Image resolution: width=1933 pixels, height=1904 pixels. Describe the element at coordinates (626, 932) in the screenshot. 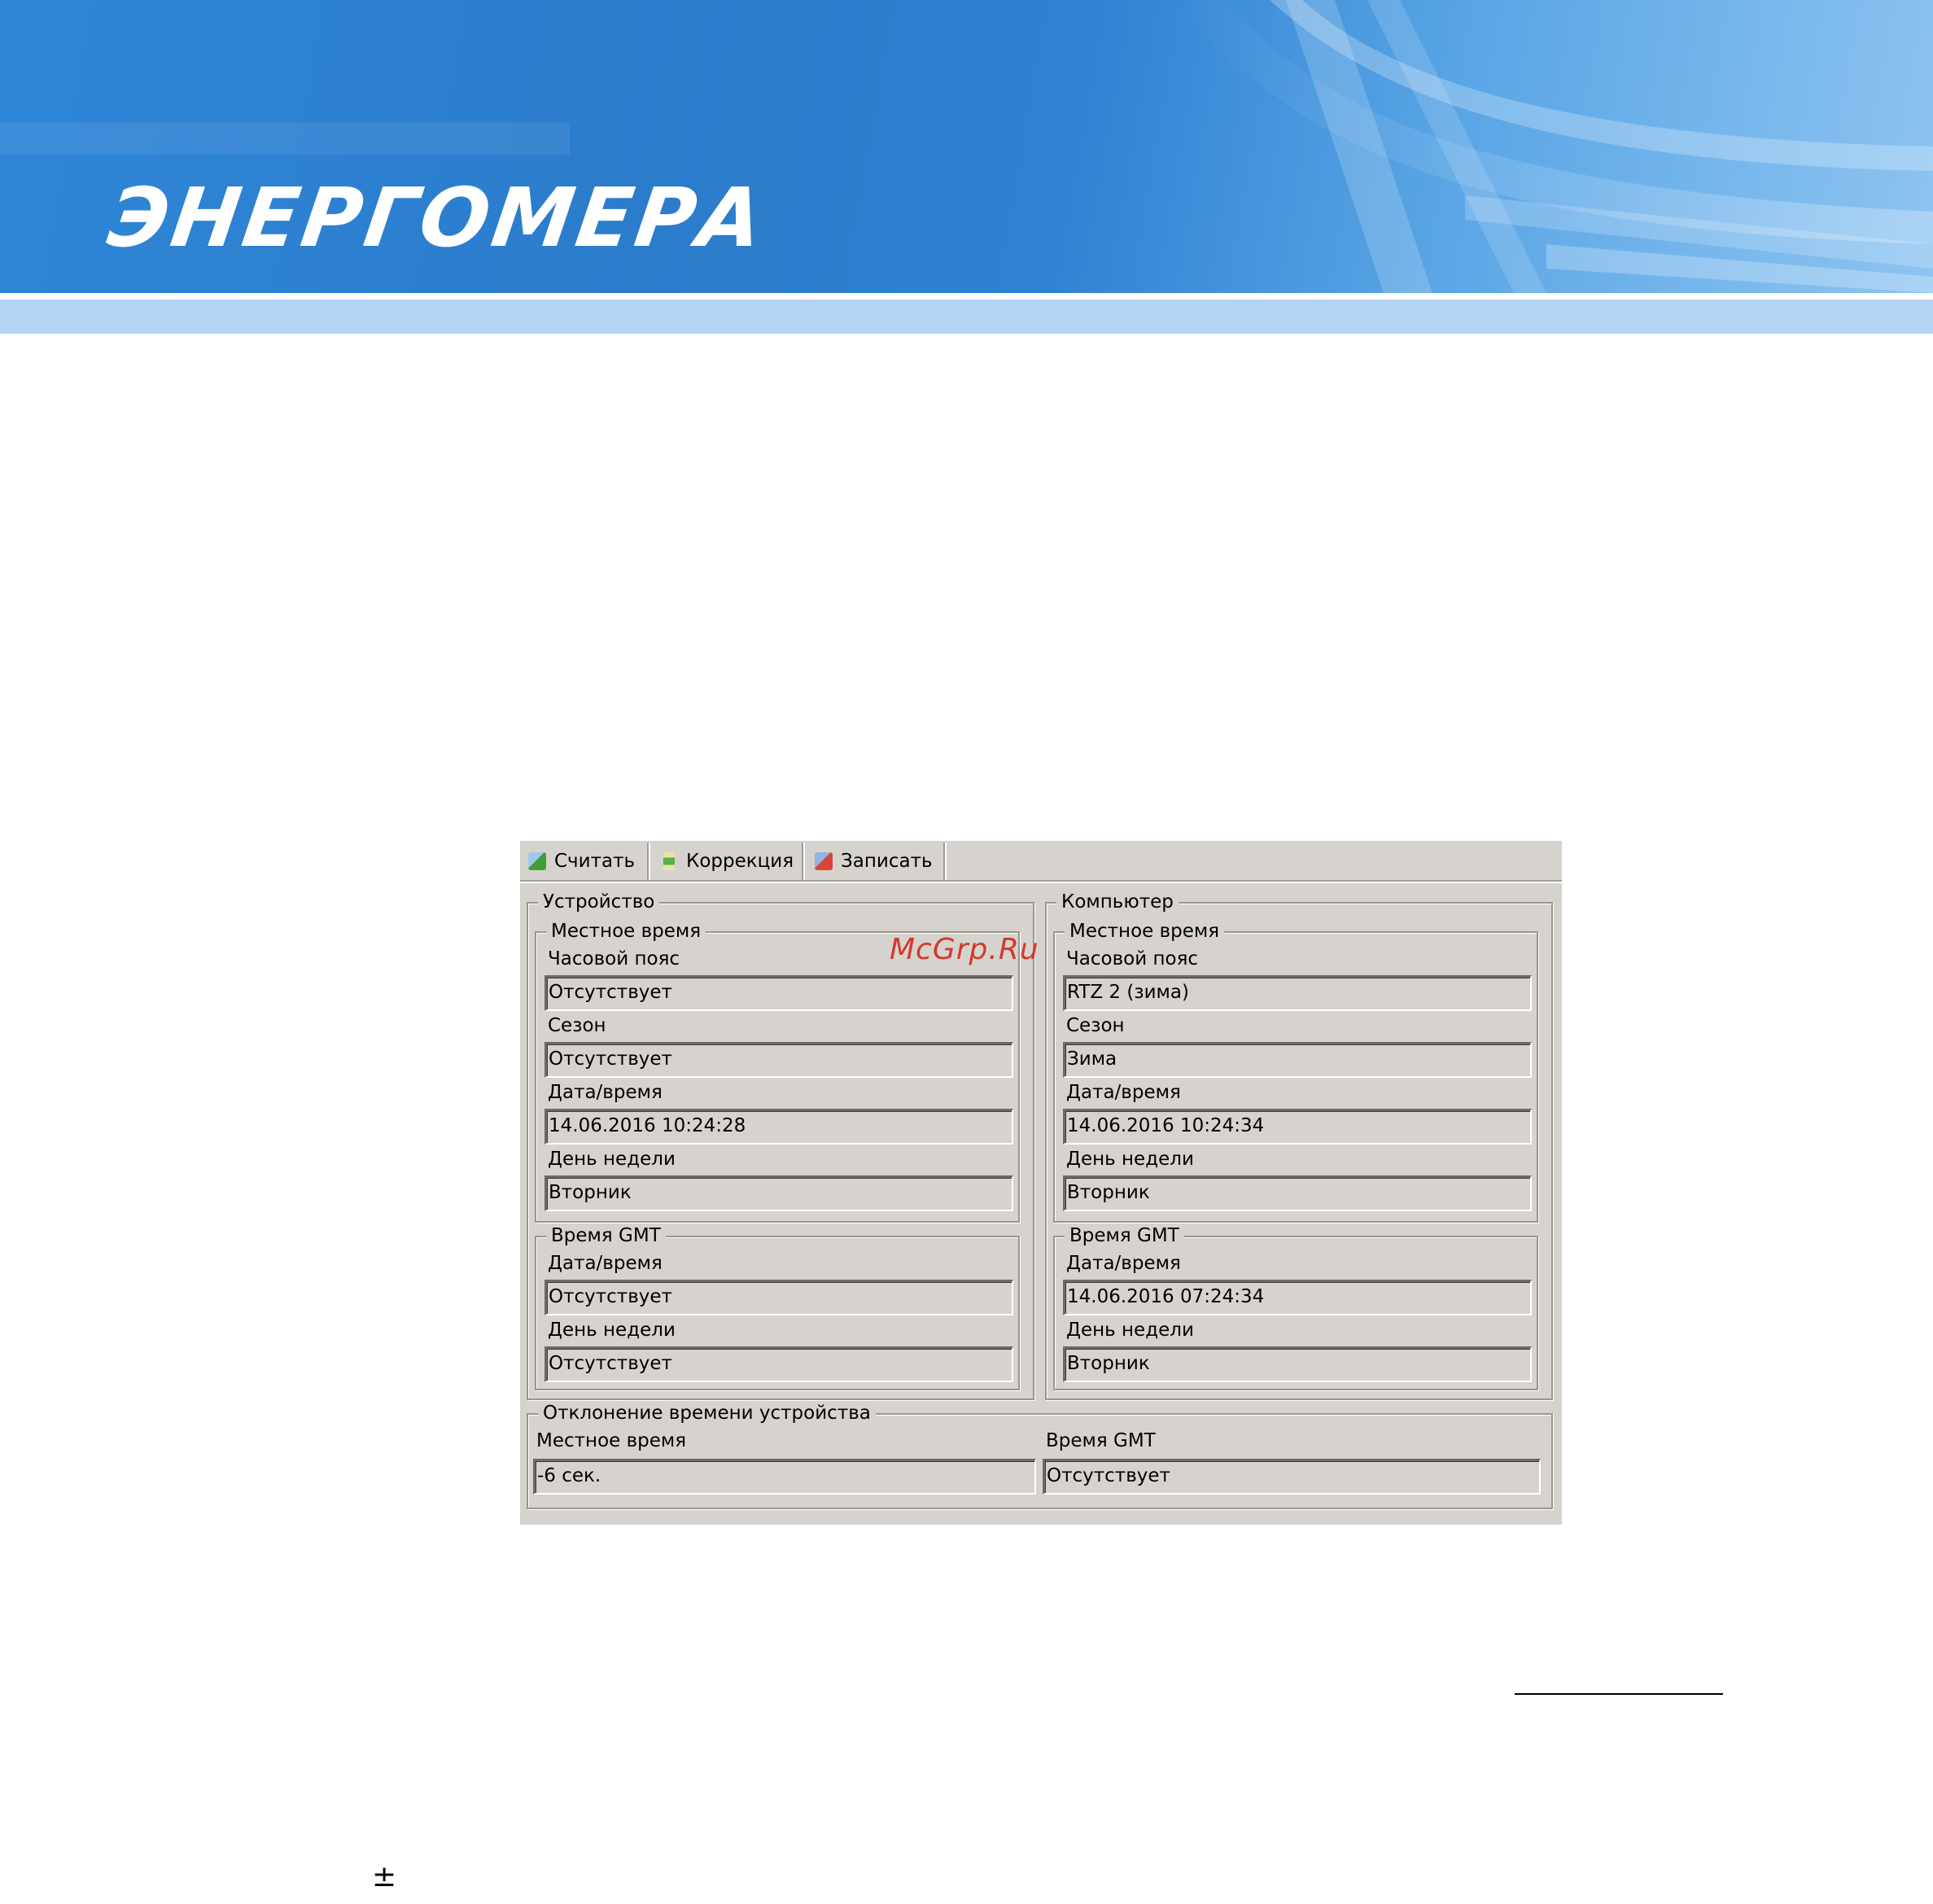

I see `device-local-time-title: Местное время` at that location.